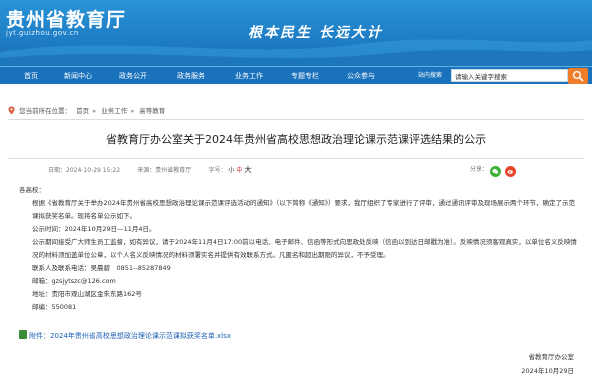 This screenshot has height=379, width=592. Describe the element at coordinates (509, 75) in the screenshot. I see `search-input` at that location.